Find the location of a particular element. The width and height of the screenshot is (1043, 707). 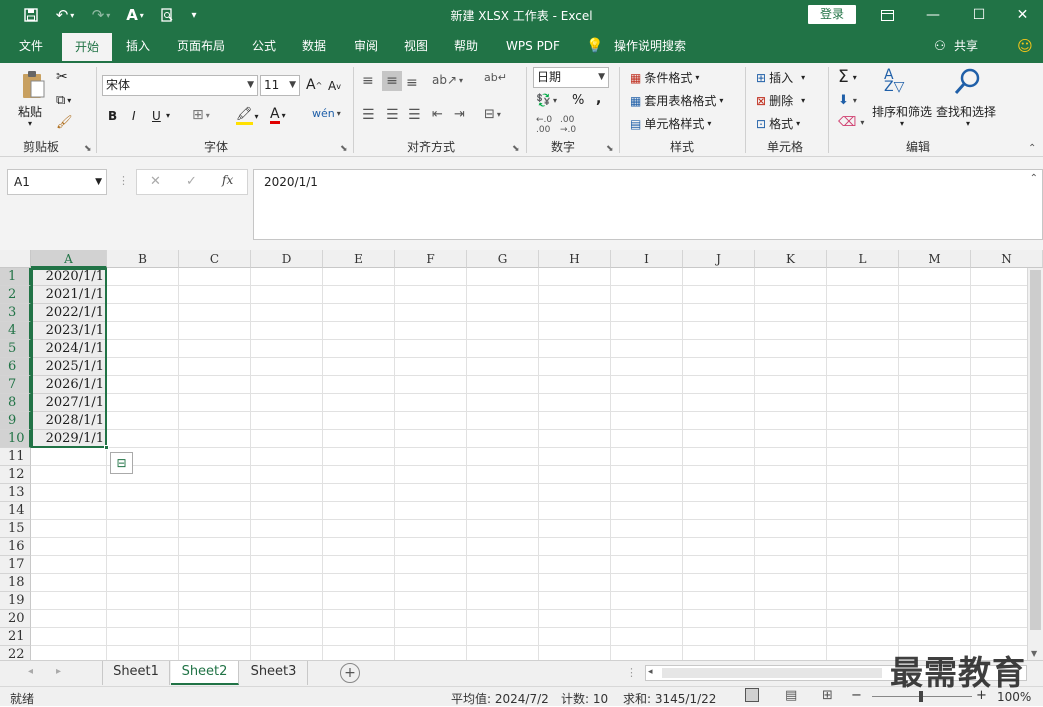

row-header-14: 14 is located at coordinates (15, 511).